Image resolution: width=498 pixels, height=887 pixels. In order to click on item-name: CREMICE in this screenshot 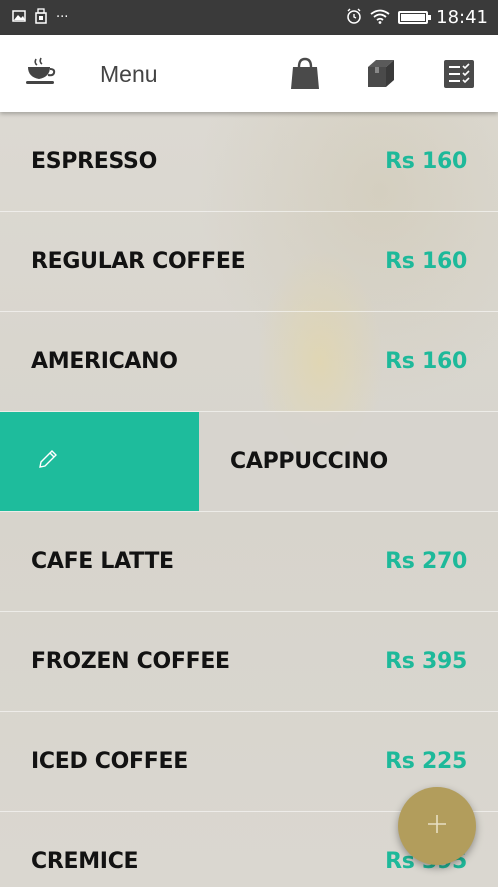, I will do `click(85, 861)`.